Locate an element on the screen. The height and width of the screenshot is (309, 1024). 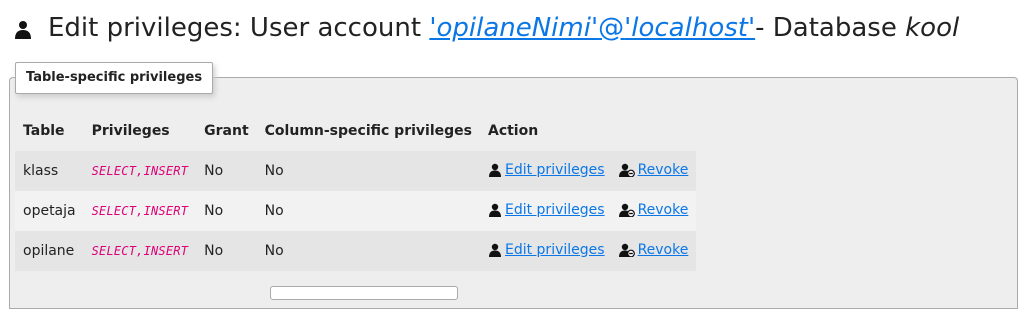
fieldset-legend: Table-specific privileges is located at coordinates (114, 78).